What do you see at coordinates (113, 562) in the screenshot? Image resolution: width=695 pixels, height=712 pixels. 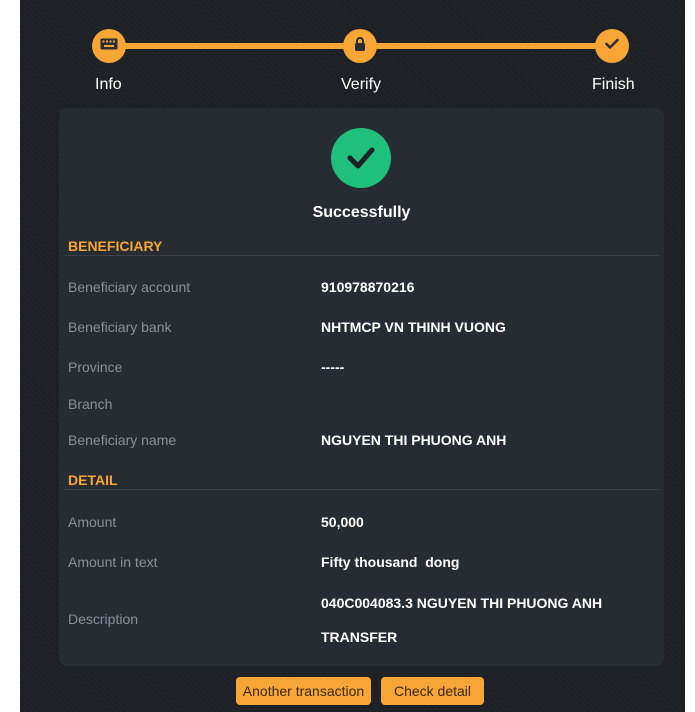 I see `amount-in-text-label: Amount in text` at bounding box center [113, 562].